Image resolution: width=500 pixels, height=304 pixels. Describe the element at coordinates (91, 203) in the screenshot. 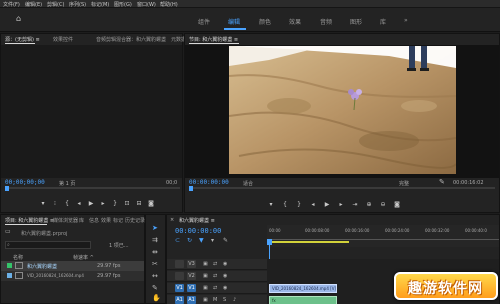

I see `source-play-icon: ▶` at that location.